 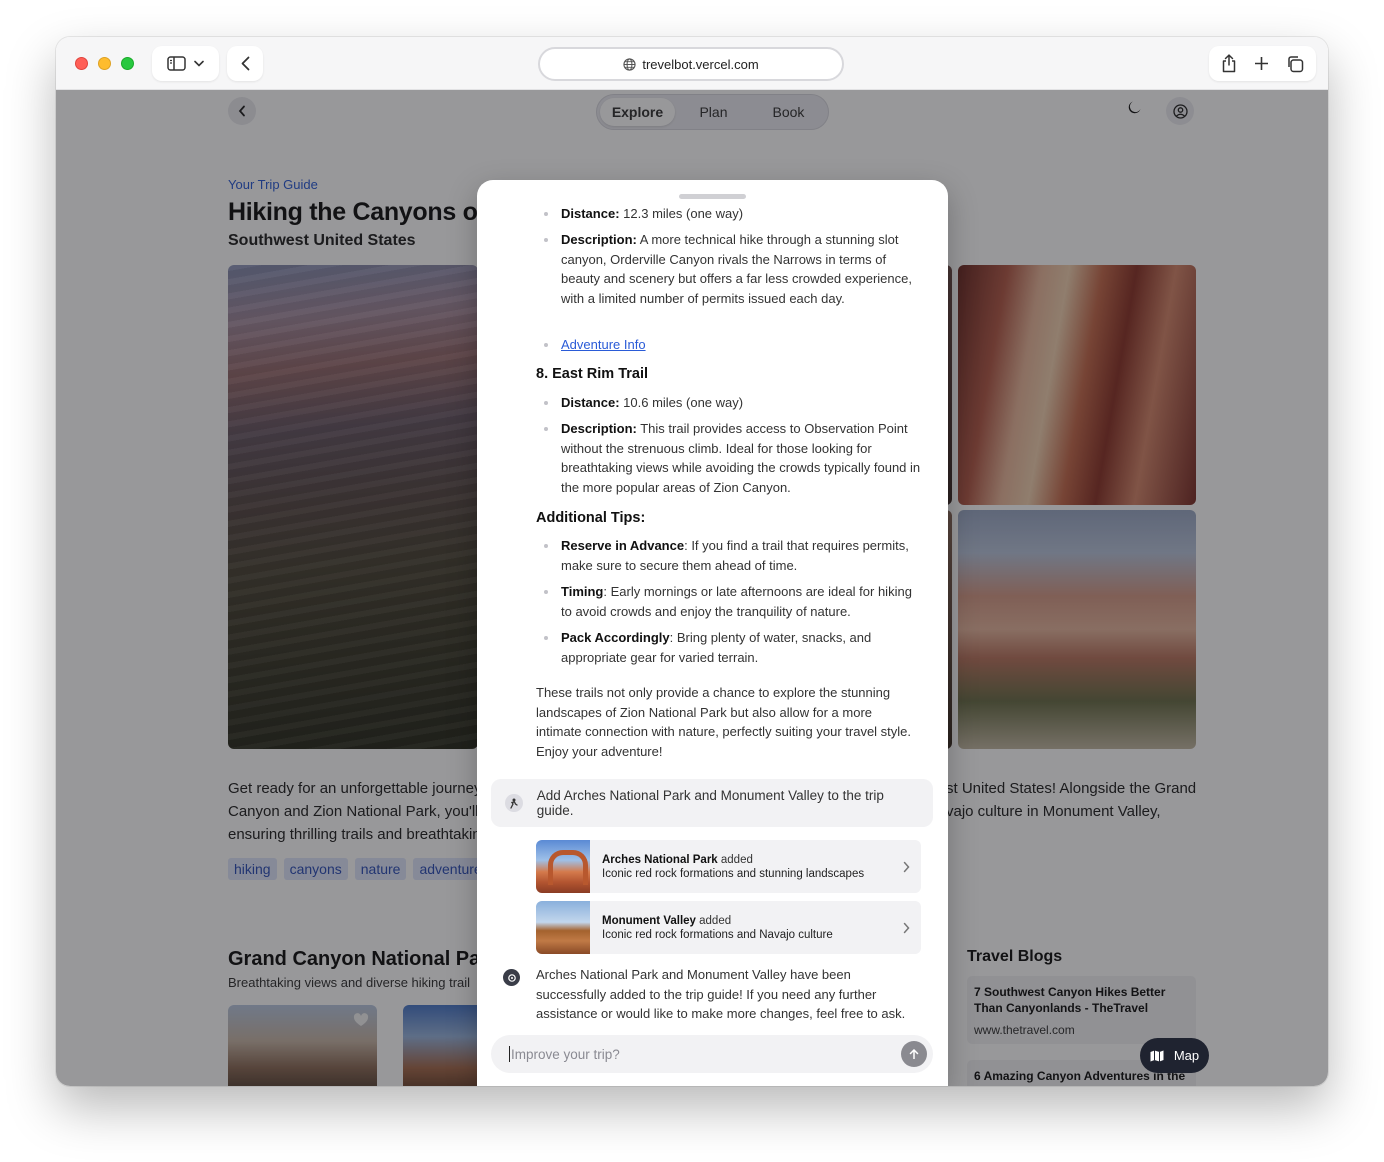 I want to click on globe-icon, so click(x=629, y=64).